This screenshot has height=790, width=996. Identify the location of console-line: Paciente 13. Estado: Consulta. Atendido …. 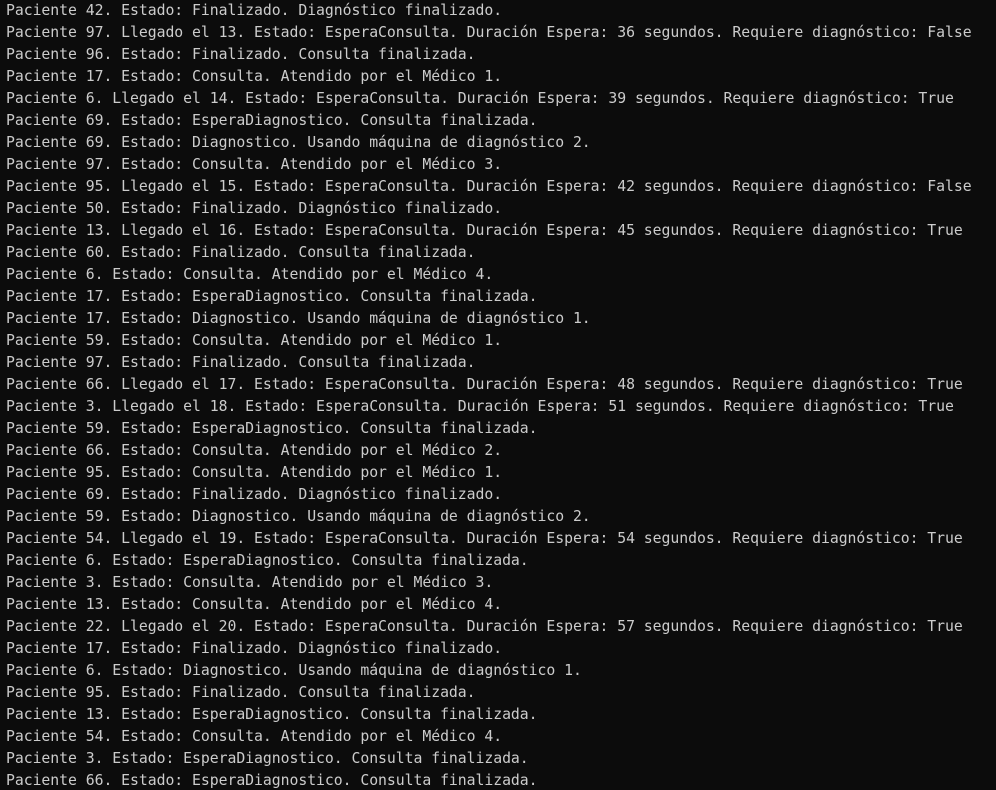
(254, 604).